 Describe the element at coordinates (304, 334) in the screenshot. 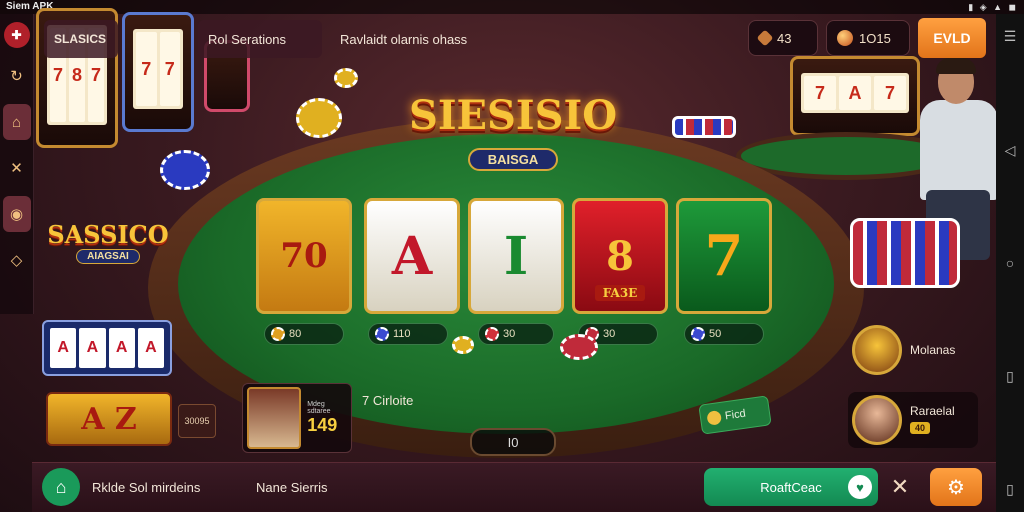

I see `bet-pill: 80` at that location.